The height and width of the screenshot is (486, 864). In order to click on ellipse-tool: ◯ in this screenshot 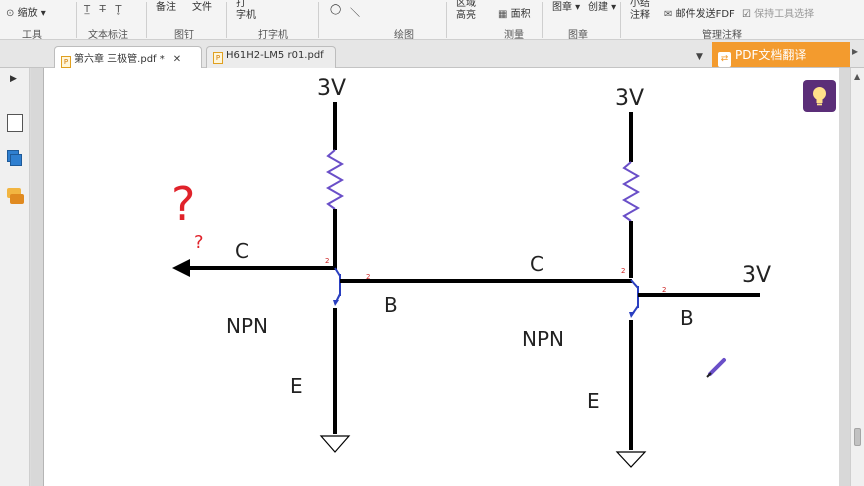, I will do `click(335, 9)`.